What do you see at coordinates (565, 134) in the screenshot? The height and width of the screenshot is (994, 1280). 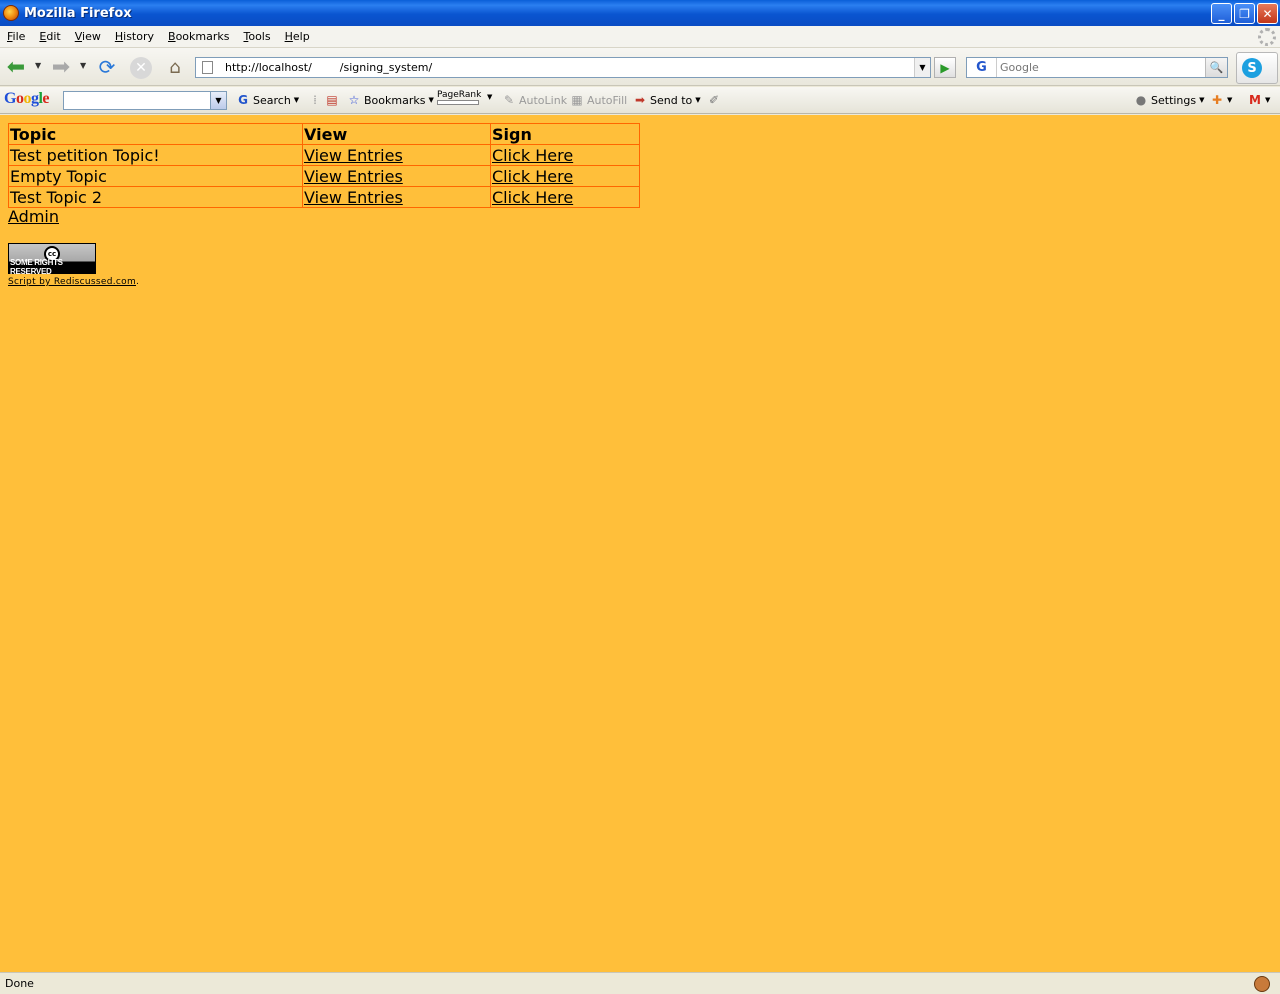 I see `header-sign: Sign` at bounding box center [565, 134].